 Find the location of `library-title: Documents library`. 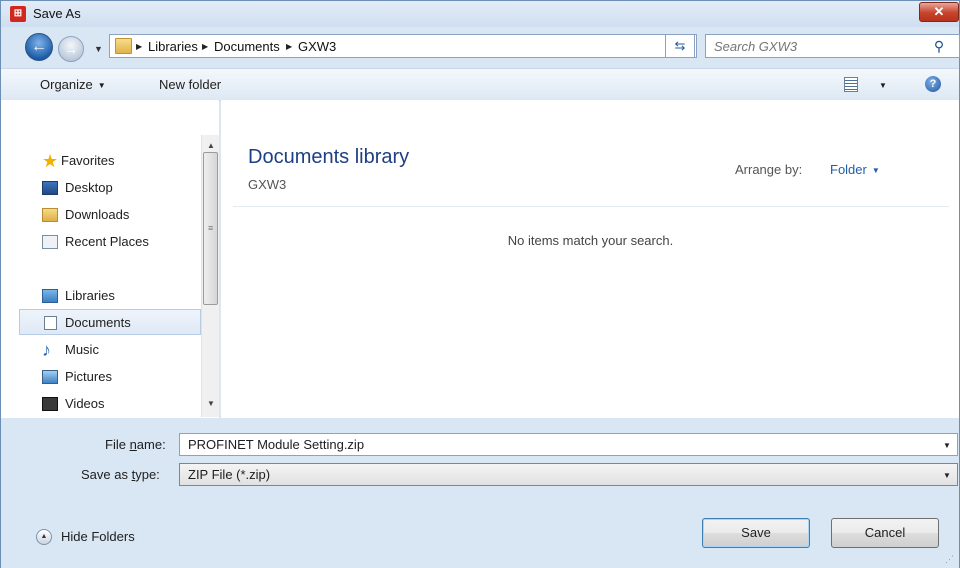

library-title: Documents library is located at coordinates (329, 157).